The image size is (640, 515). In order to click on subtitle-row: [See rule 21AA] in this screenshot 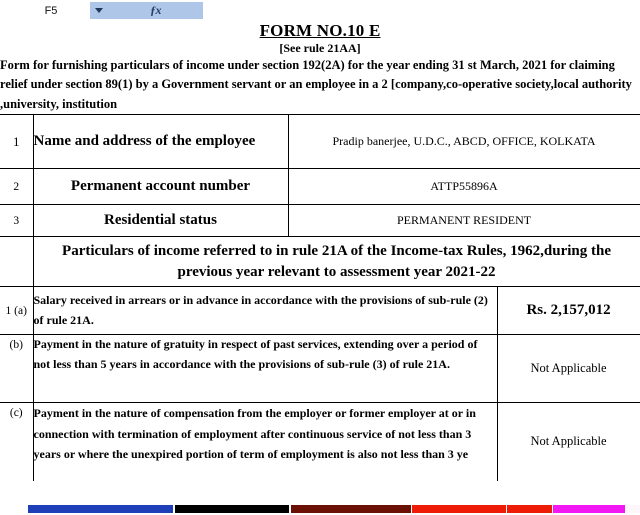, I will do `click(320, 48)`.